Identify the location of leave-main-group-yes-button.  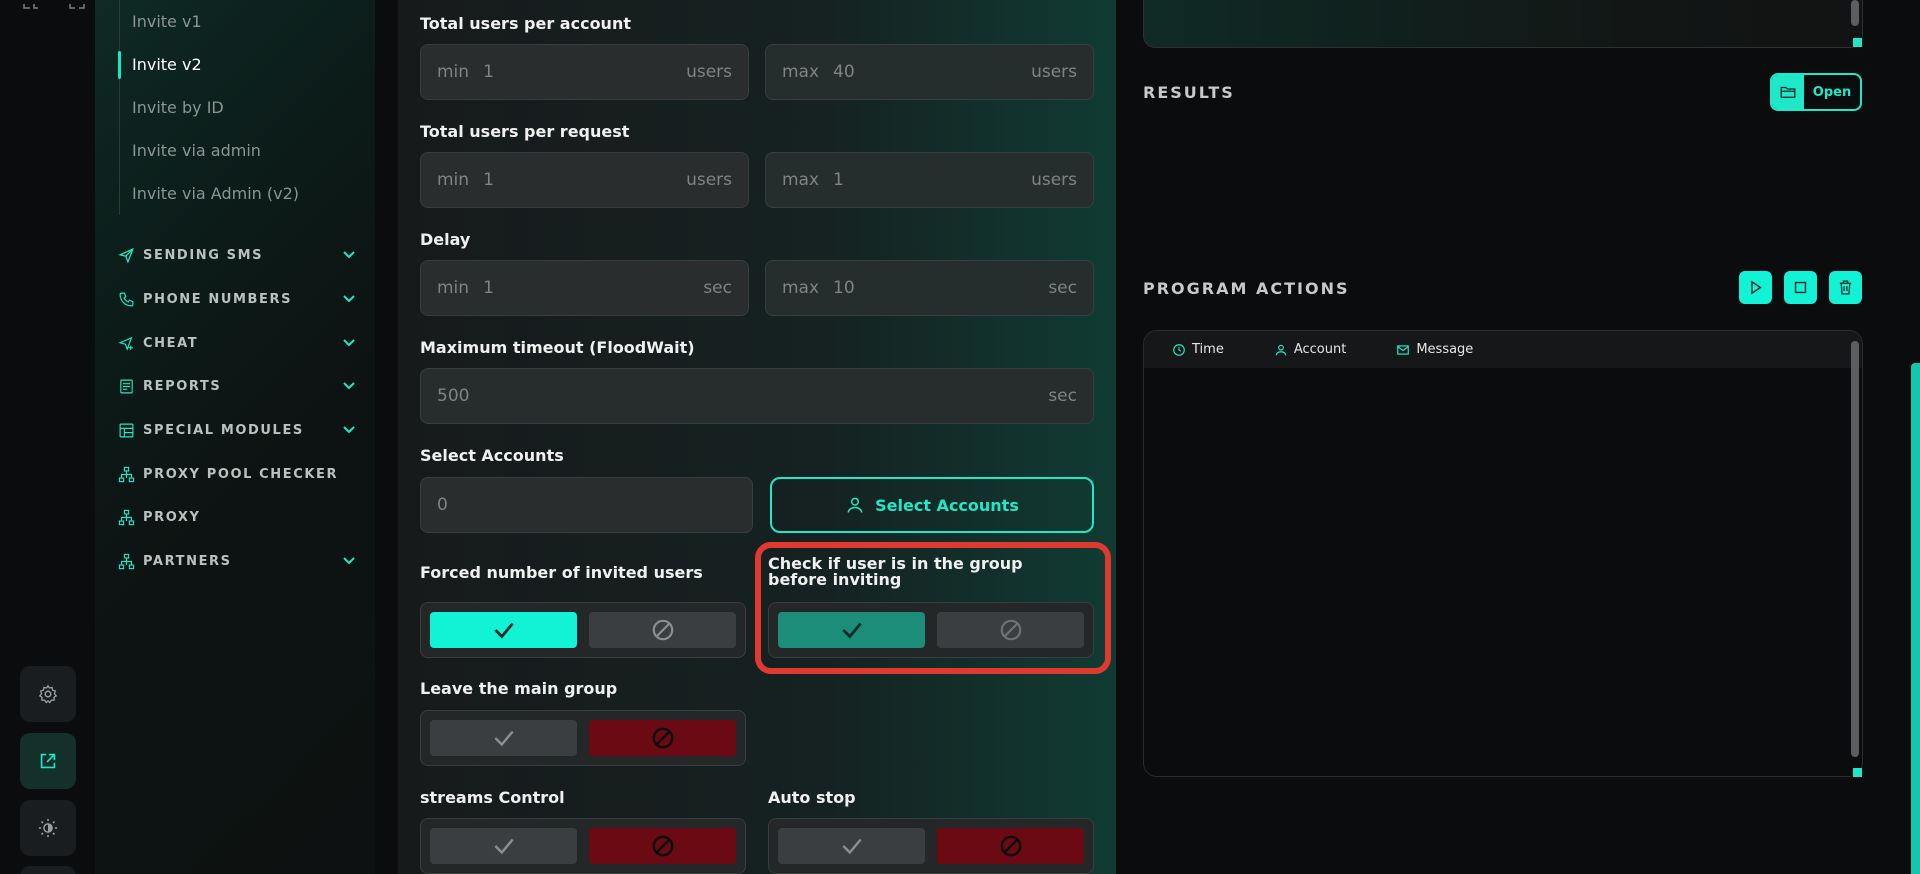
(503, 738).